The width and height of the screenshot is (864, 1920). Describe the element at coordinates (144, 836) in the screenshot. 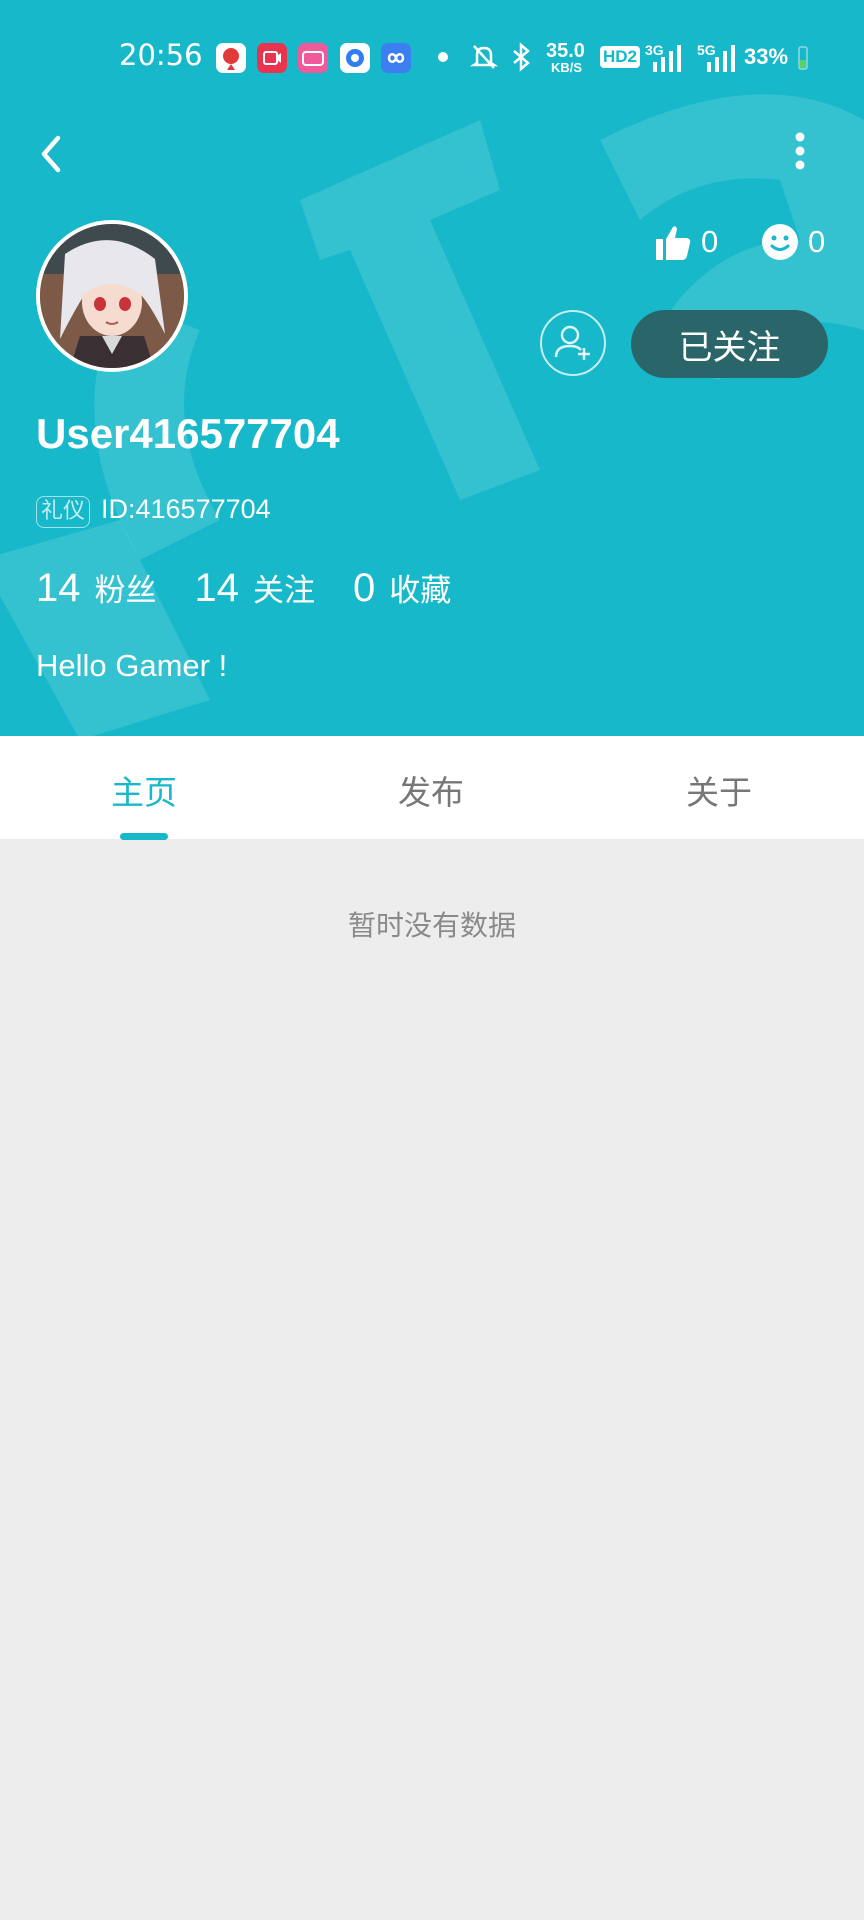

I see `tab-active-indicator` at that location.